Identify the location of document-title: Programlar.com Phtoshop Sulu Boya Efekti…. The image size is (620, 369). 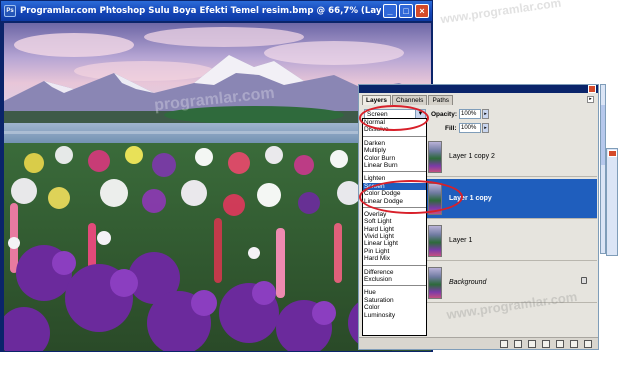
(200, 11).